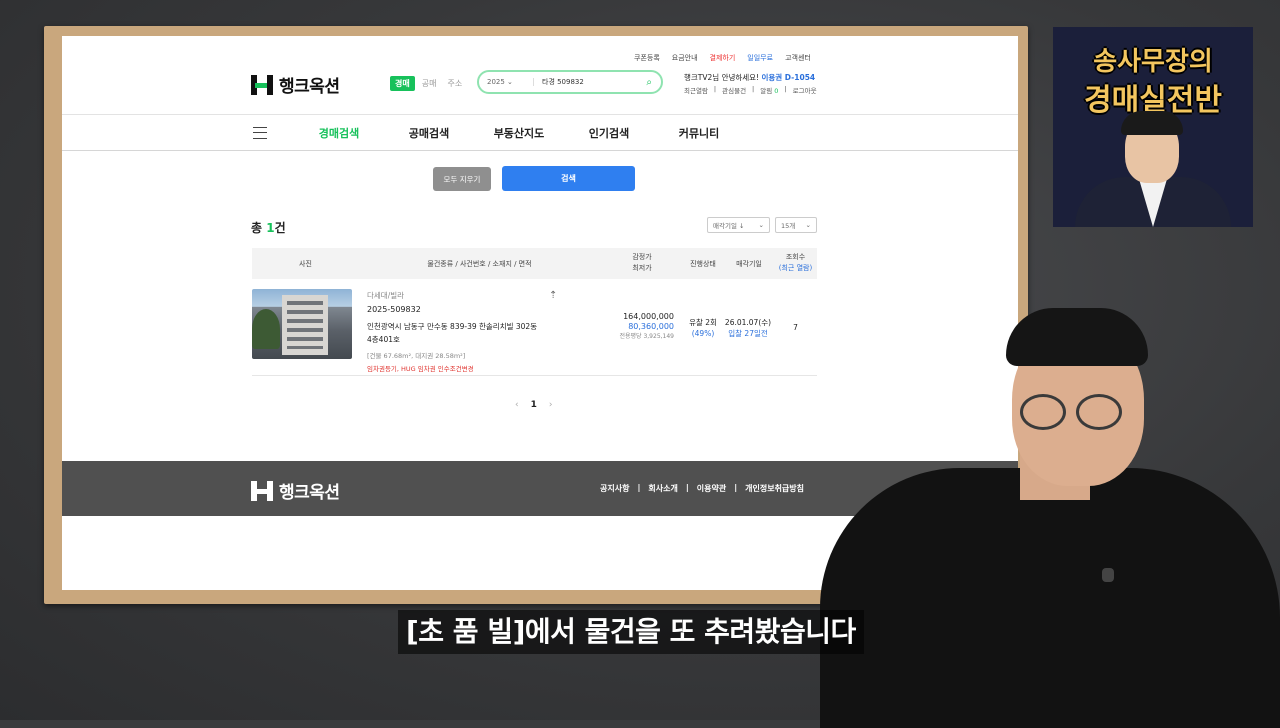 The image size is (1280, 728). Describe the element at coordinates (383, 339) in the screenshot. I see `address-line-2: 4층401호` at that location.